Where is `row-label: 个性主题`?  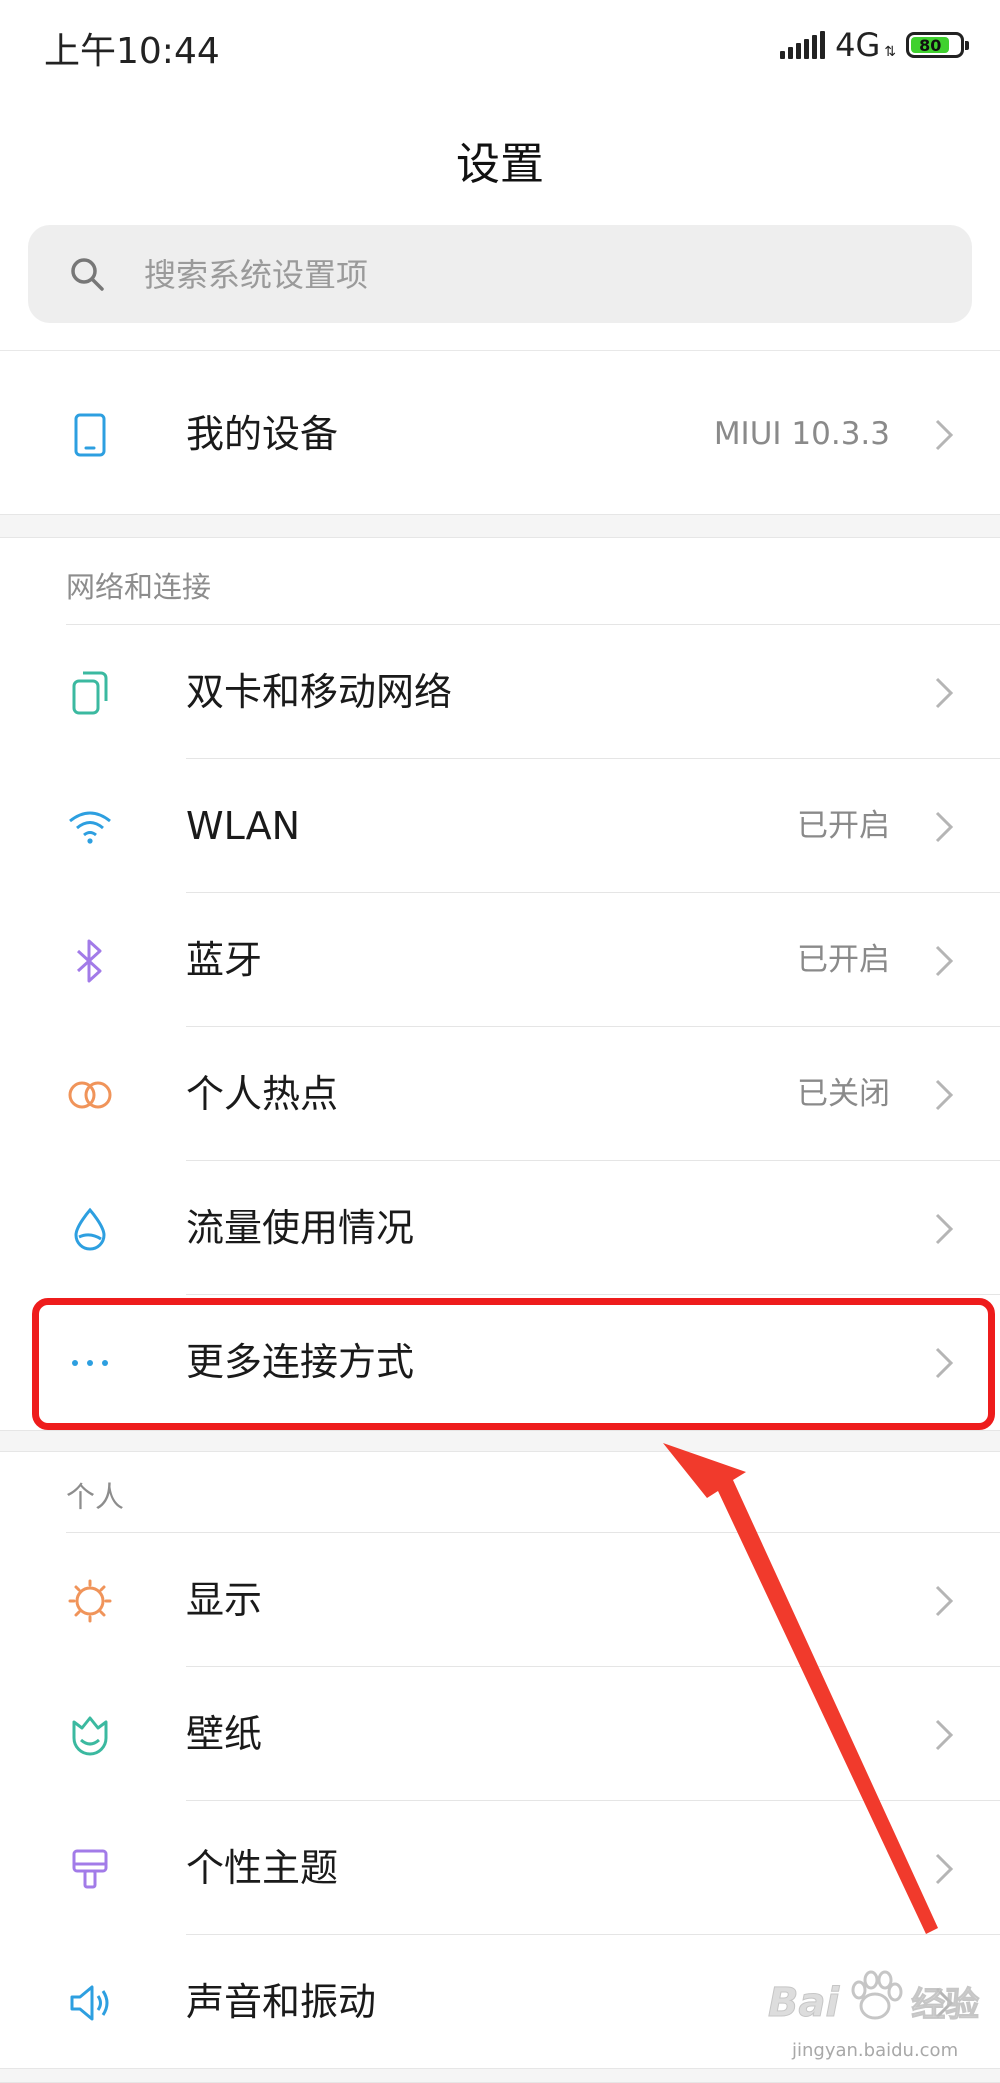
row-label: 个性主题 is located at coordinates (262, 1868).